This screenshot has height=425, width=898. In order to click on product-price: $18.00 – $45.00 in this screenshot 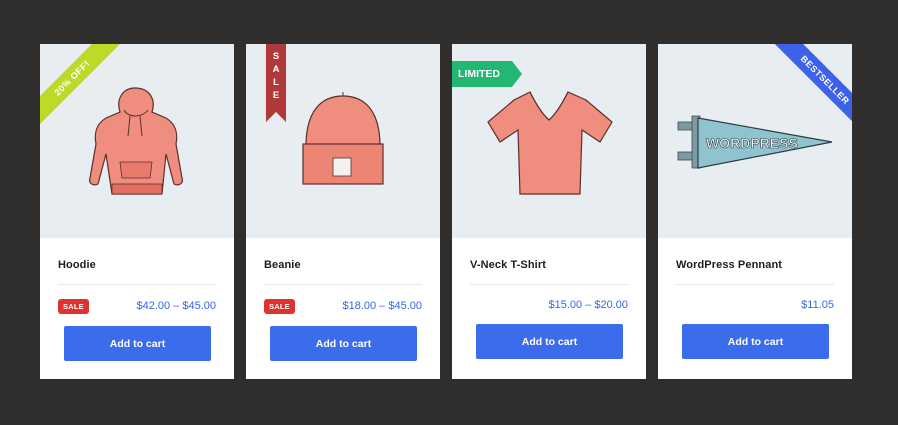, I will do `click(382, 306)`.